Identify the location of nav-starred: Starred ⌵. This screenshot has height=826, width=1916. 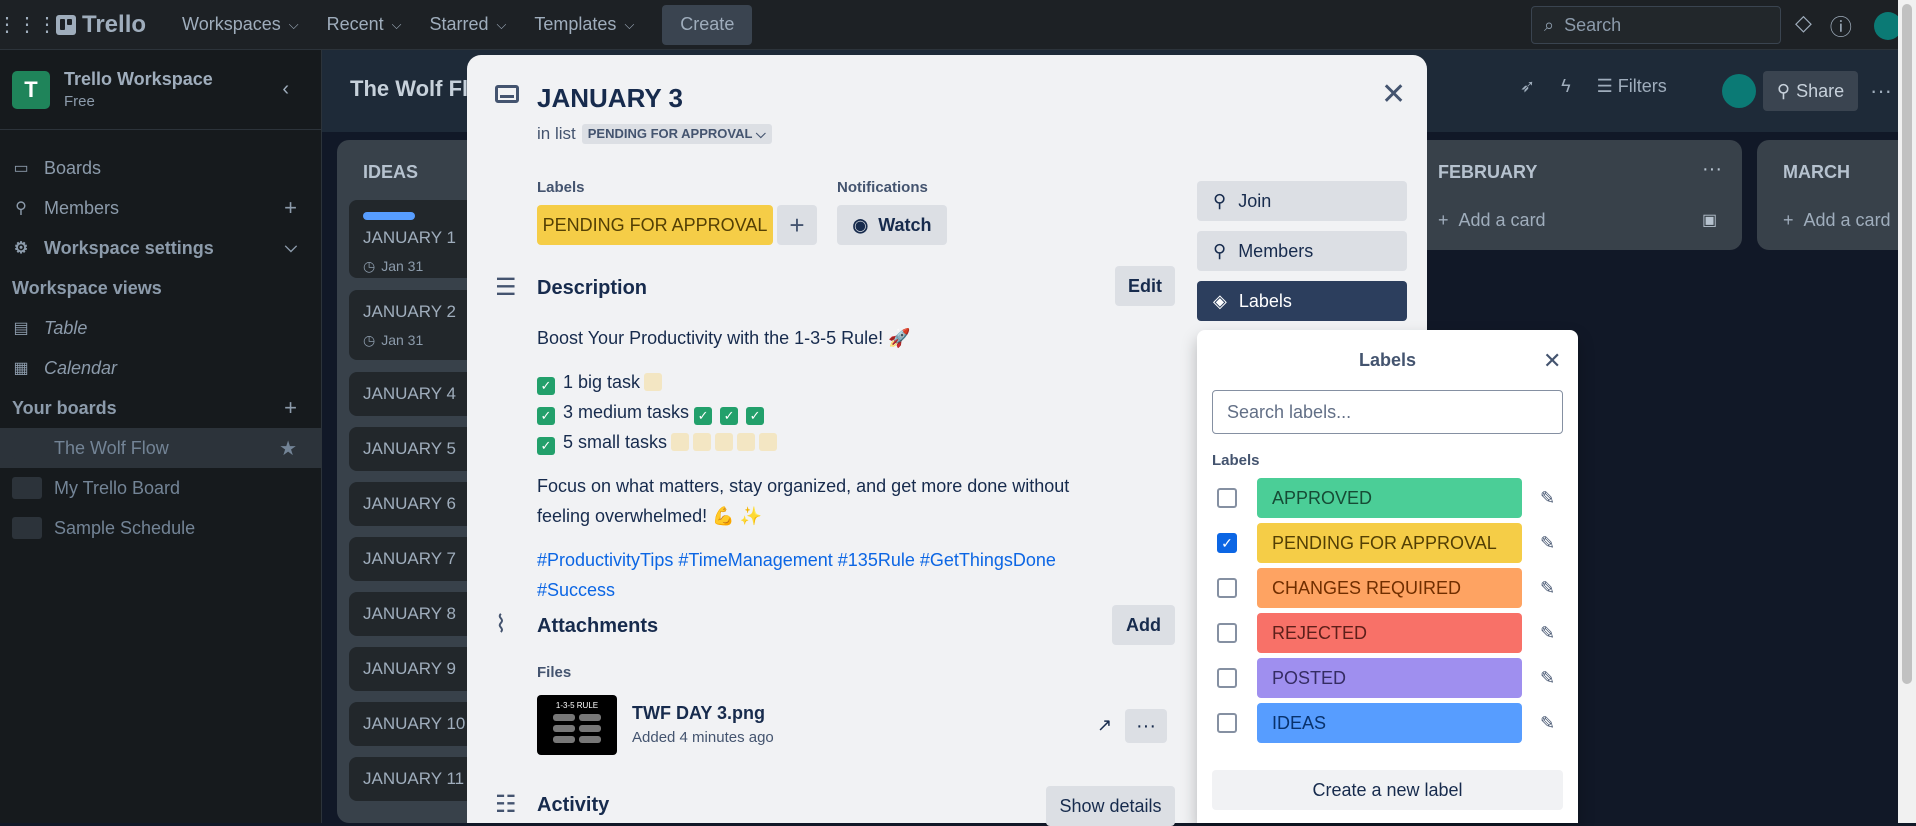
(468, 25).